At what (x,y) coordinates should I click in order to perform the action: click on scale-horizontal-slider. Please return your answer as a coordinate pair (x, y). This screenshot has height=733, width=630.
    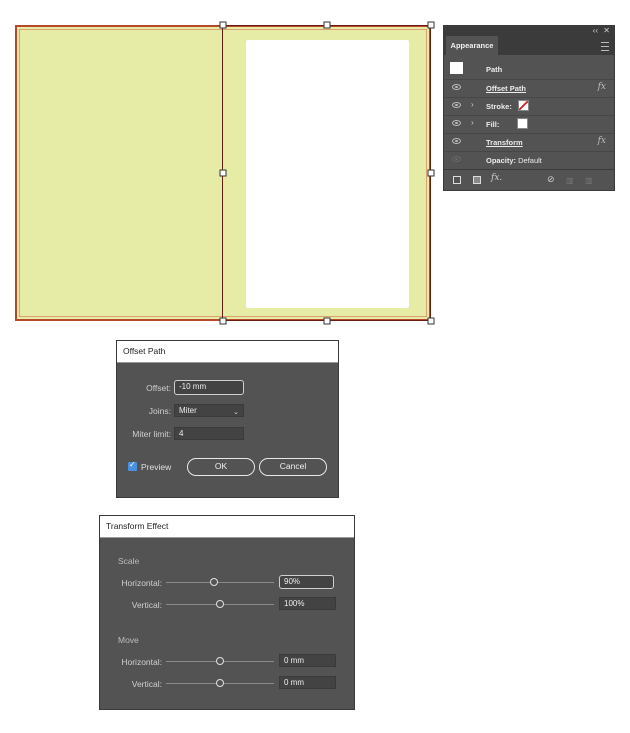
    Looking at the image, I should click on (220, 582).